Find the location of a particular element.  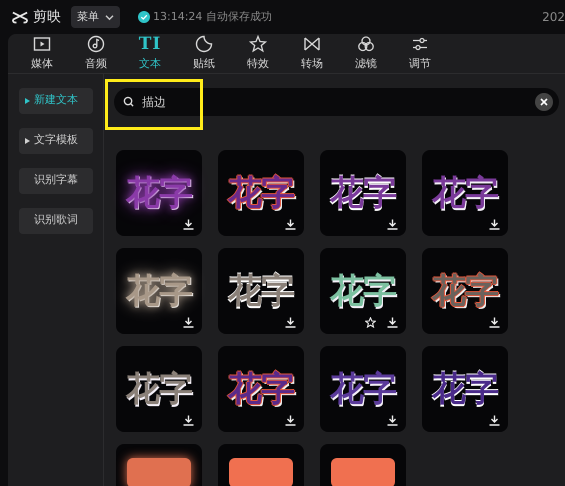

tab: 特效 is located at coordinates (258, 53).